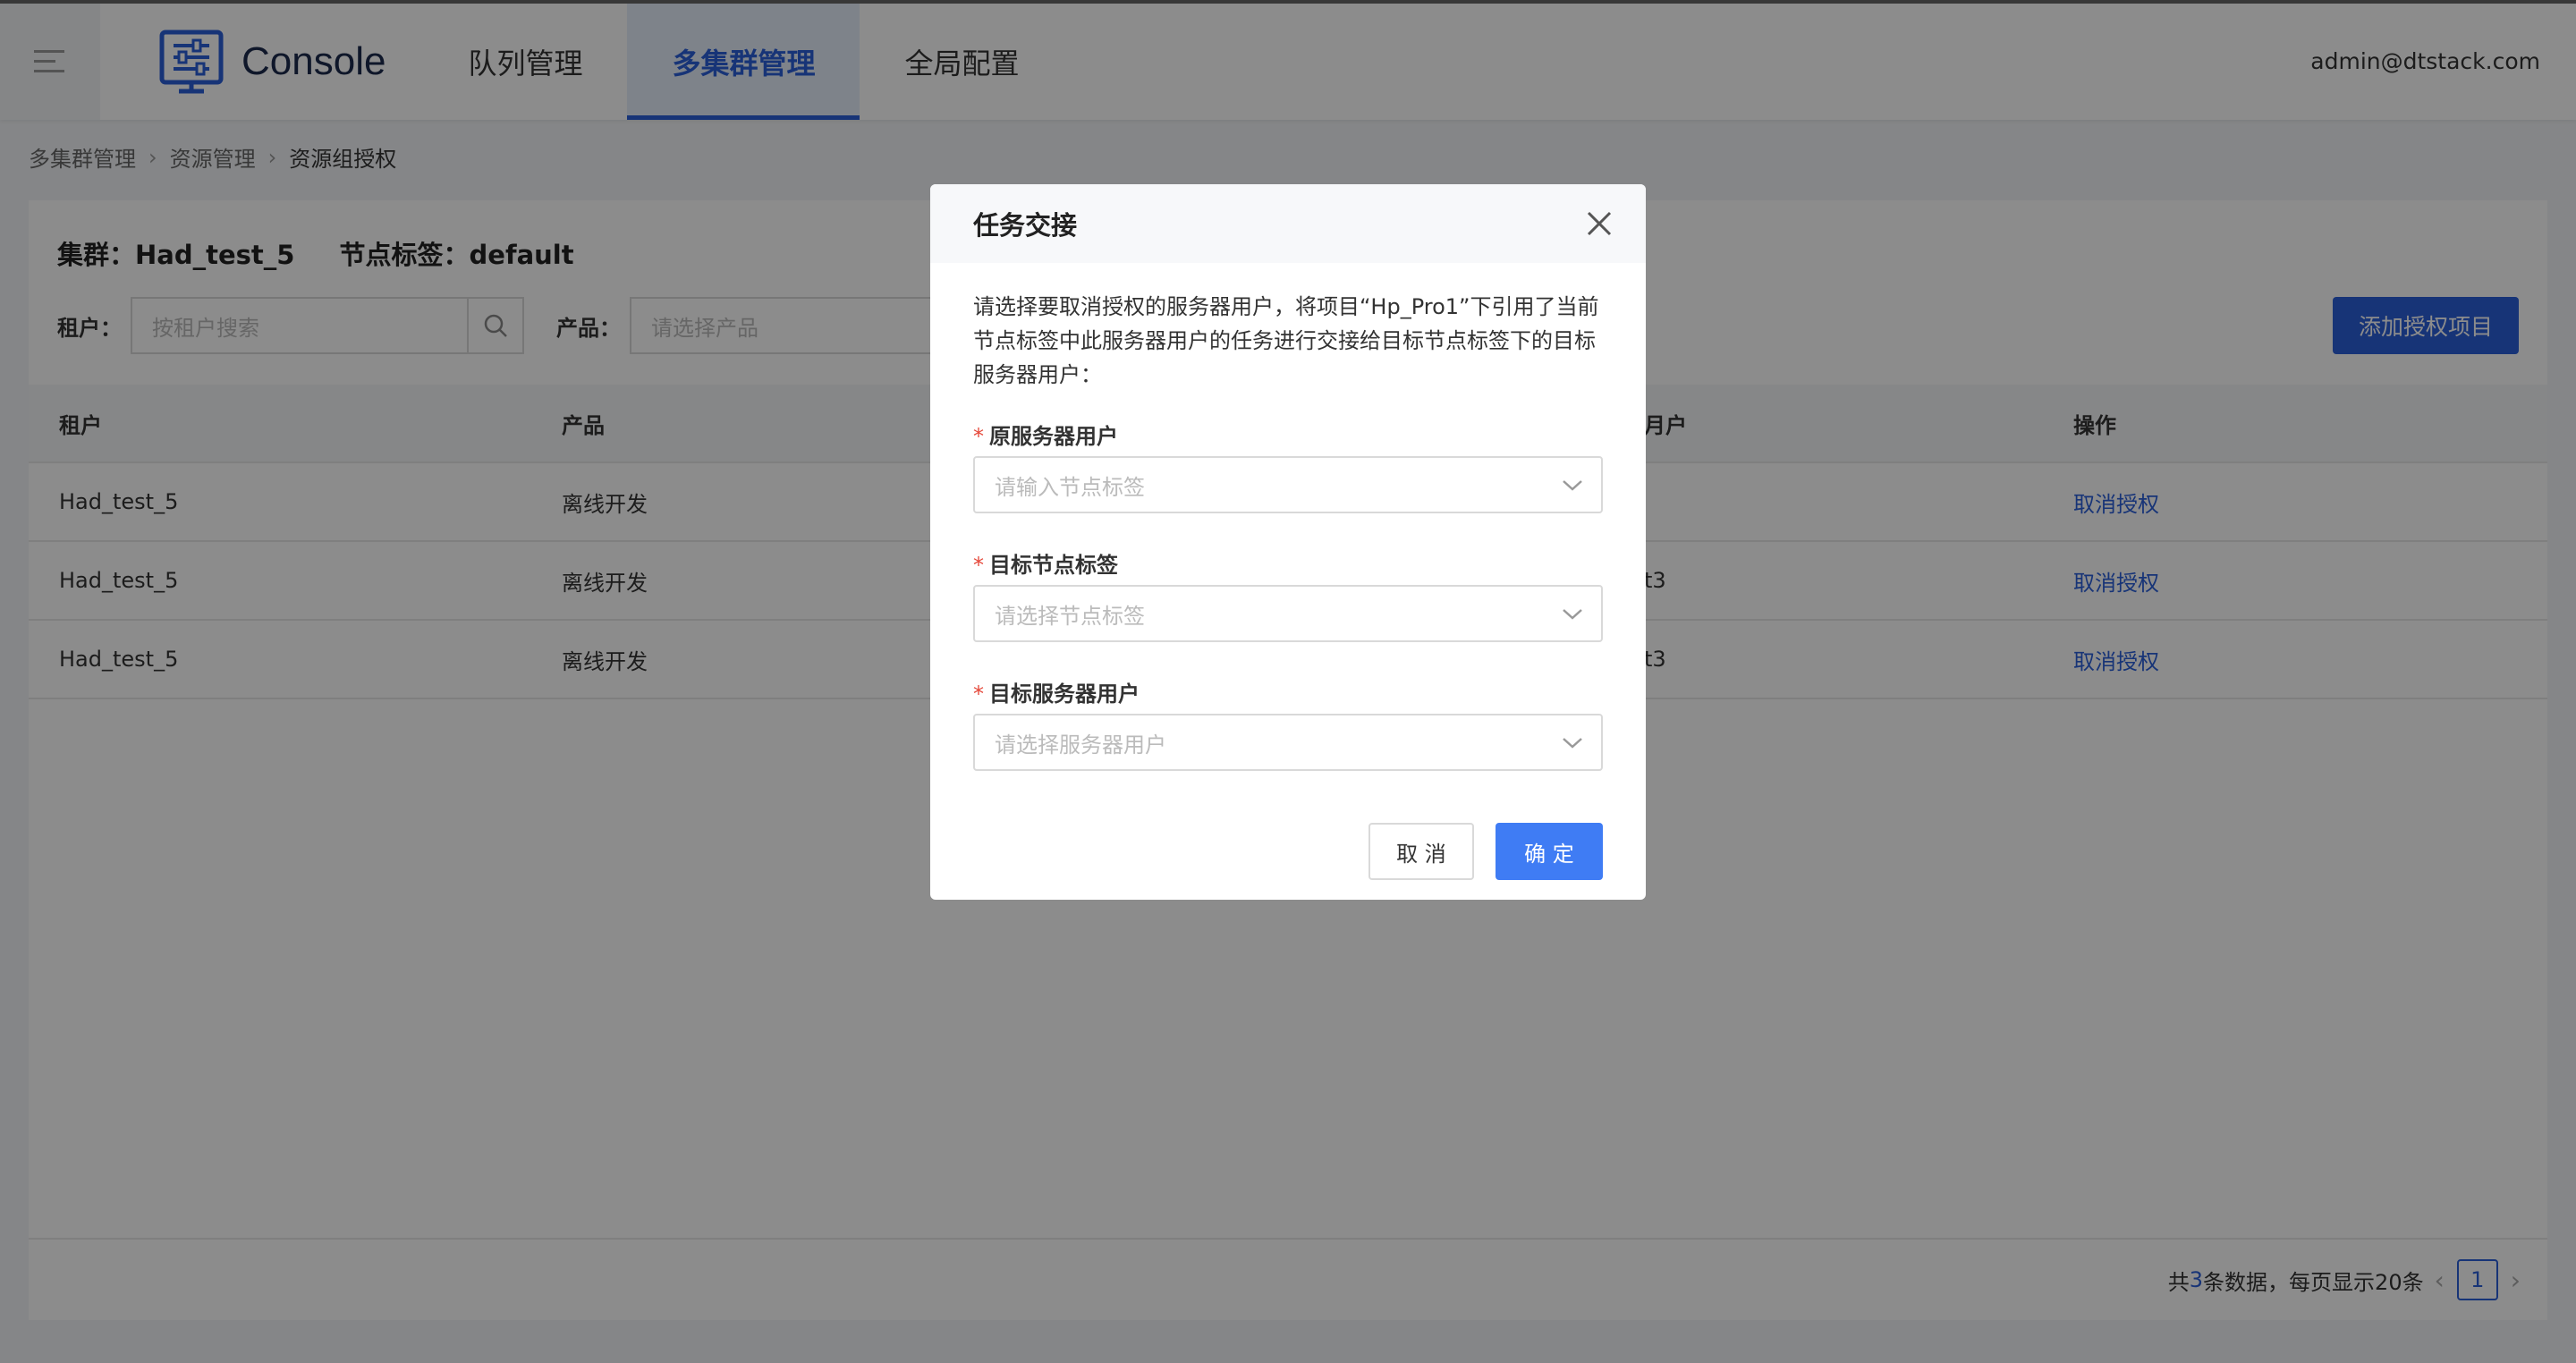 The height and width of the screenshot is (1363, 2576). Describe the element at coordinates (1080, 745) in the screenshot. I see `select-placeholder: 请选择服务器用户` at that location.